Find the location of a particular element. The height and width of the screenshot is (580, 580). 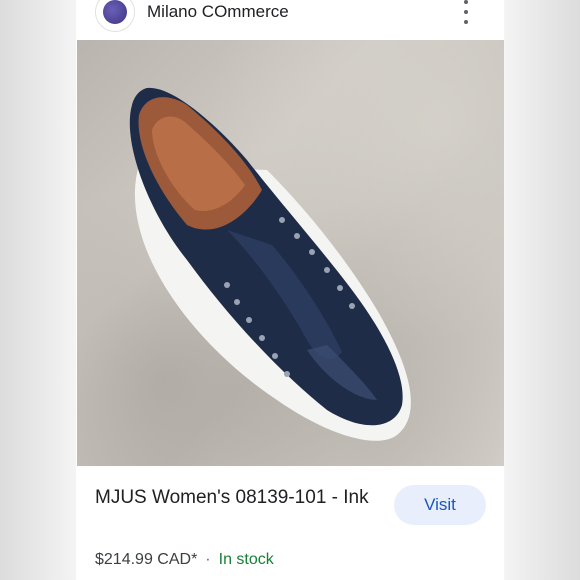

visit-button: Visit is located at coordinates (440, 505).